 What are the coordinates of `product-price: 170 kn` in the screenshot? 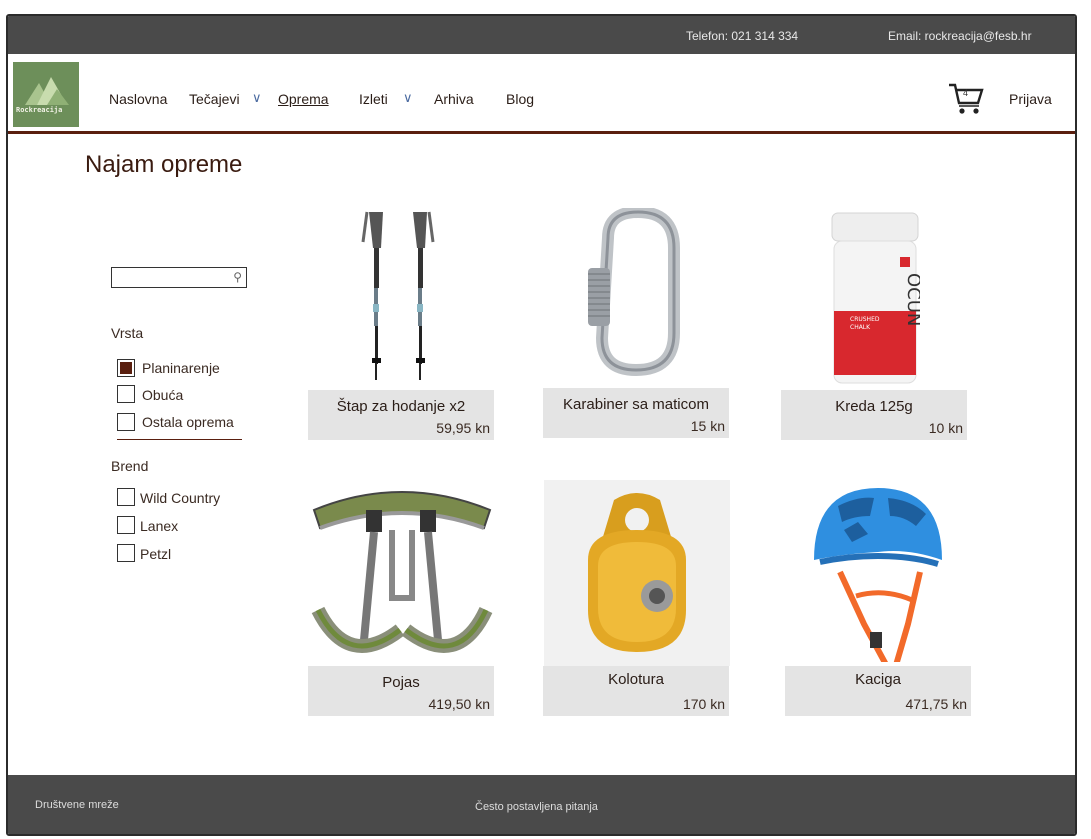 It's located at (703, 704).